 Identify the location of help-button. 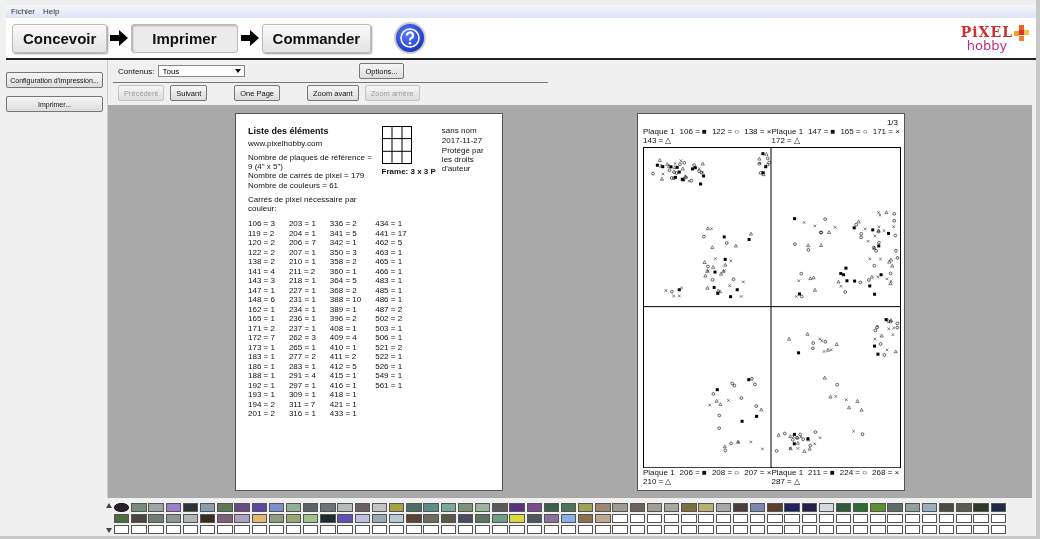
(410, 38).